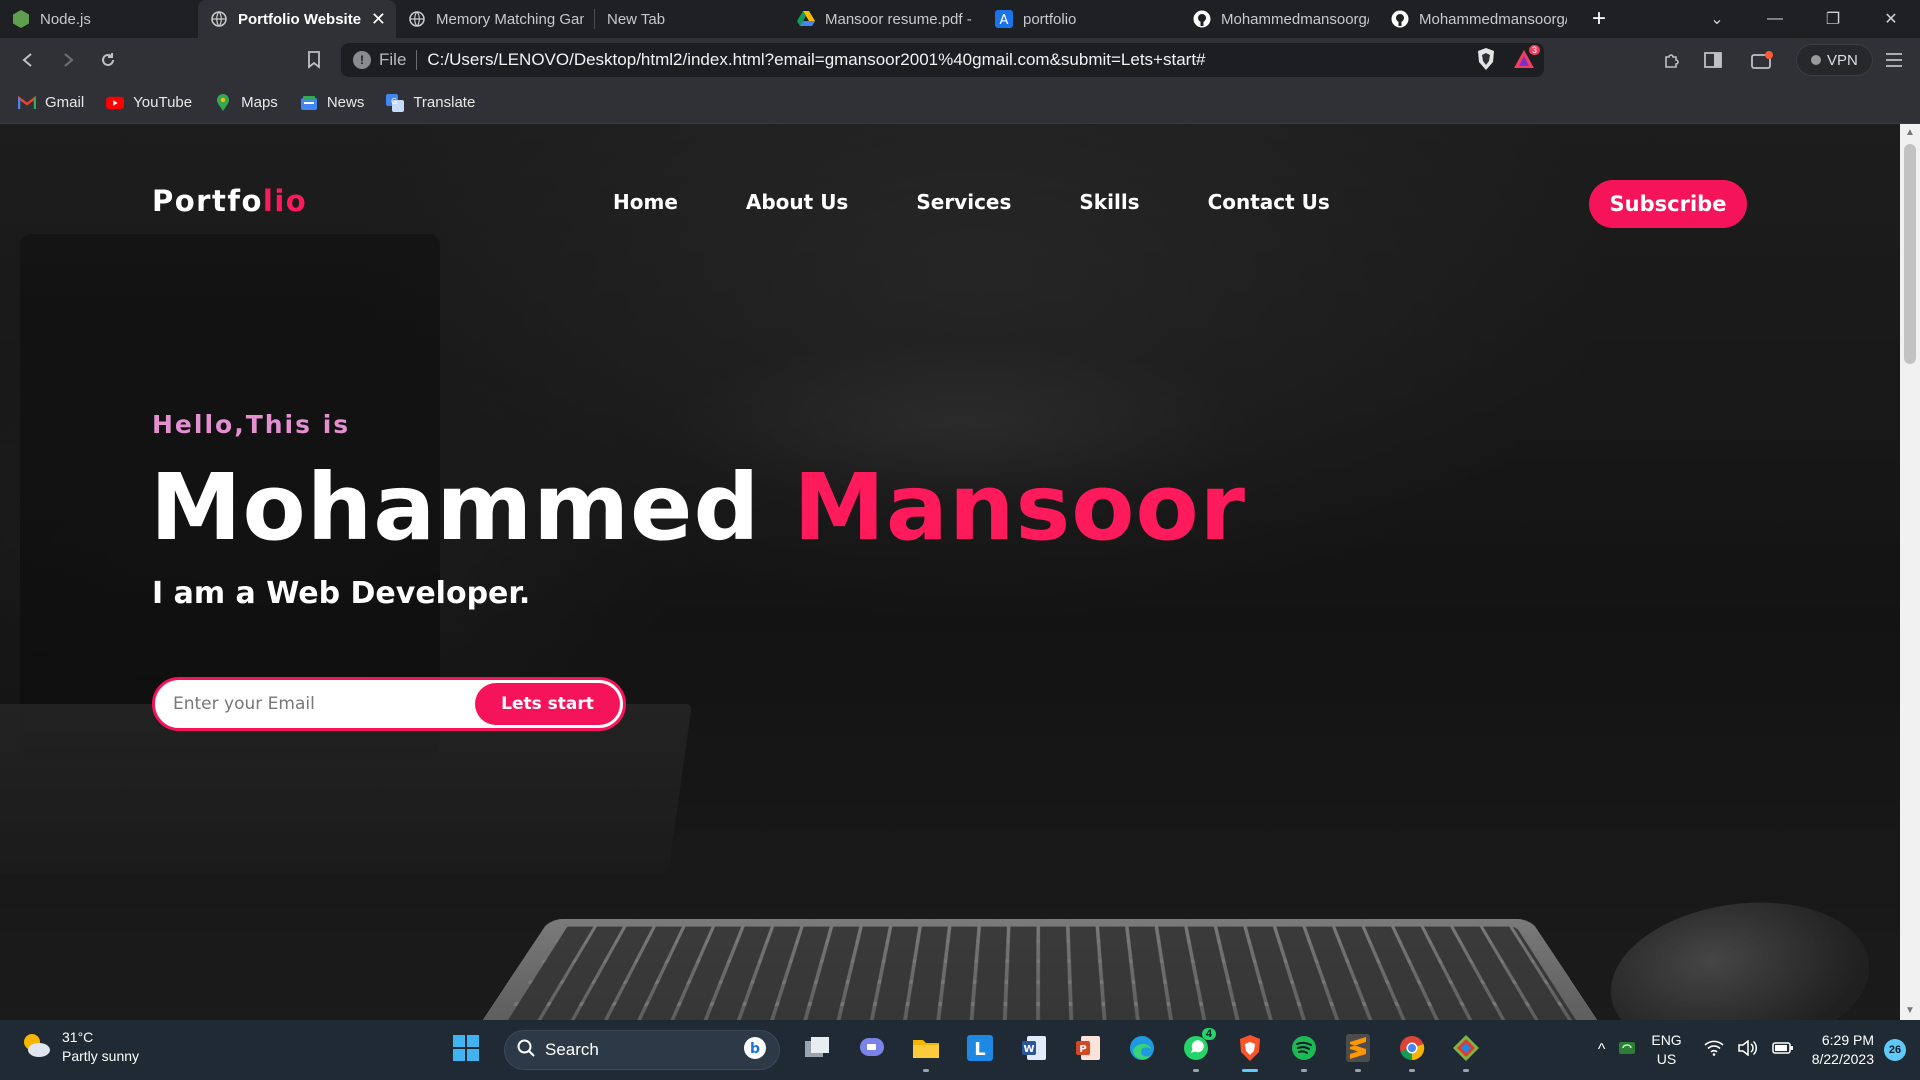 This screenshot has width=1920, height=1080. What do you see at coordinates (99, 19) in the screenshot?
I see `tab-nodejs: Node.js` at bounding box center [99, 19].